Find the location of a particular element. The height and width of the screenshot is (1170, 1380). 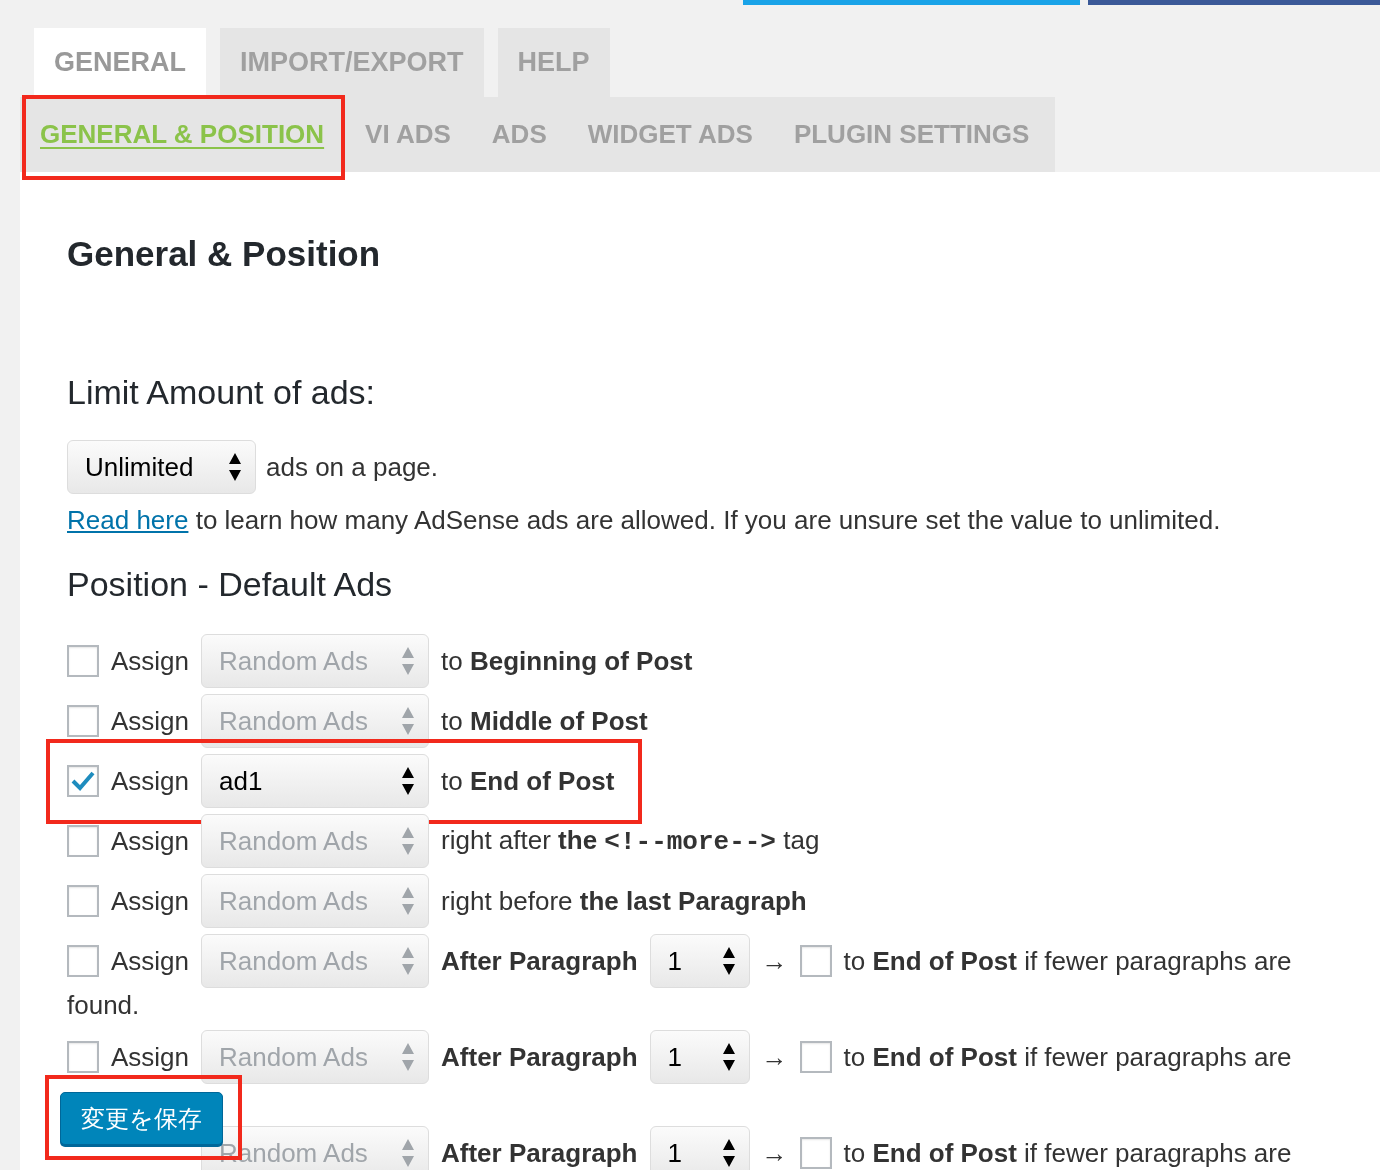

fallback-text: found. is located at coordinates (103, 1005).